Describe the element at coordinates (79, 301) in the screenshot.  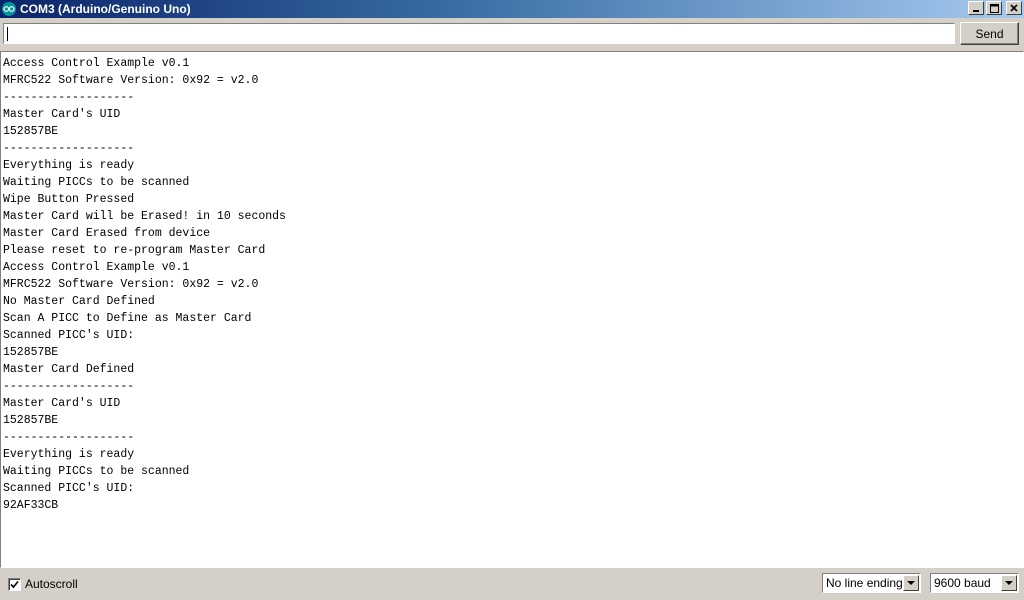
I see `output-line: No Master Card Defined` at that location.